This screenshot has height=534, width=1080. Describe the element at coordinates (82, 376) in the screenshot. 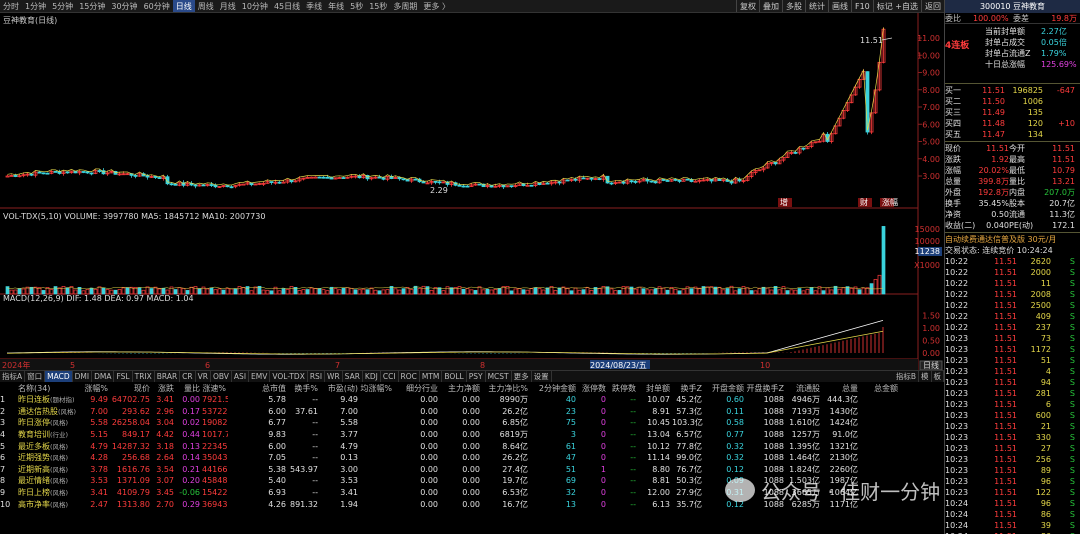

I see `indicator-tab: DMI` at that location.